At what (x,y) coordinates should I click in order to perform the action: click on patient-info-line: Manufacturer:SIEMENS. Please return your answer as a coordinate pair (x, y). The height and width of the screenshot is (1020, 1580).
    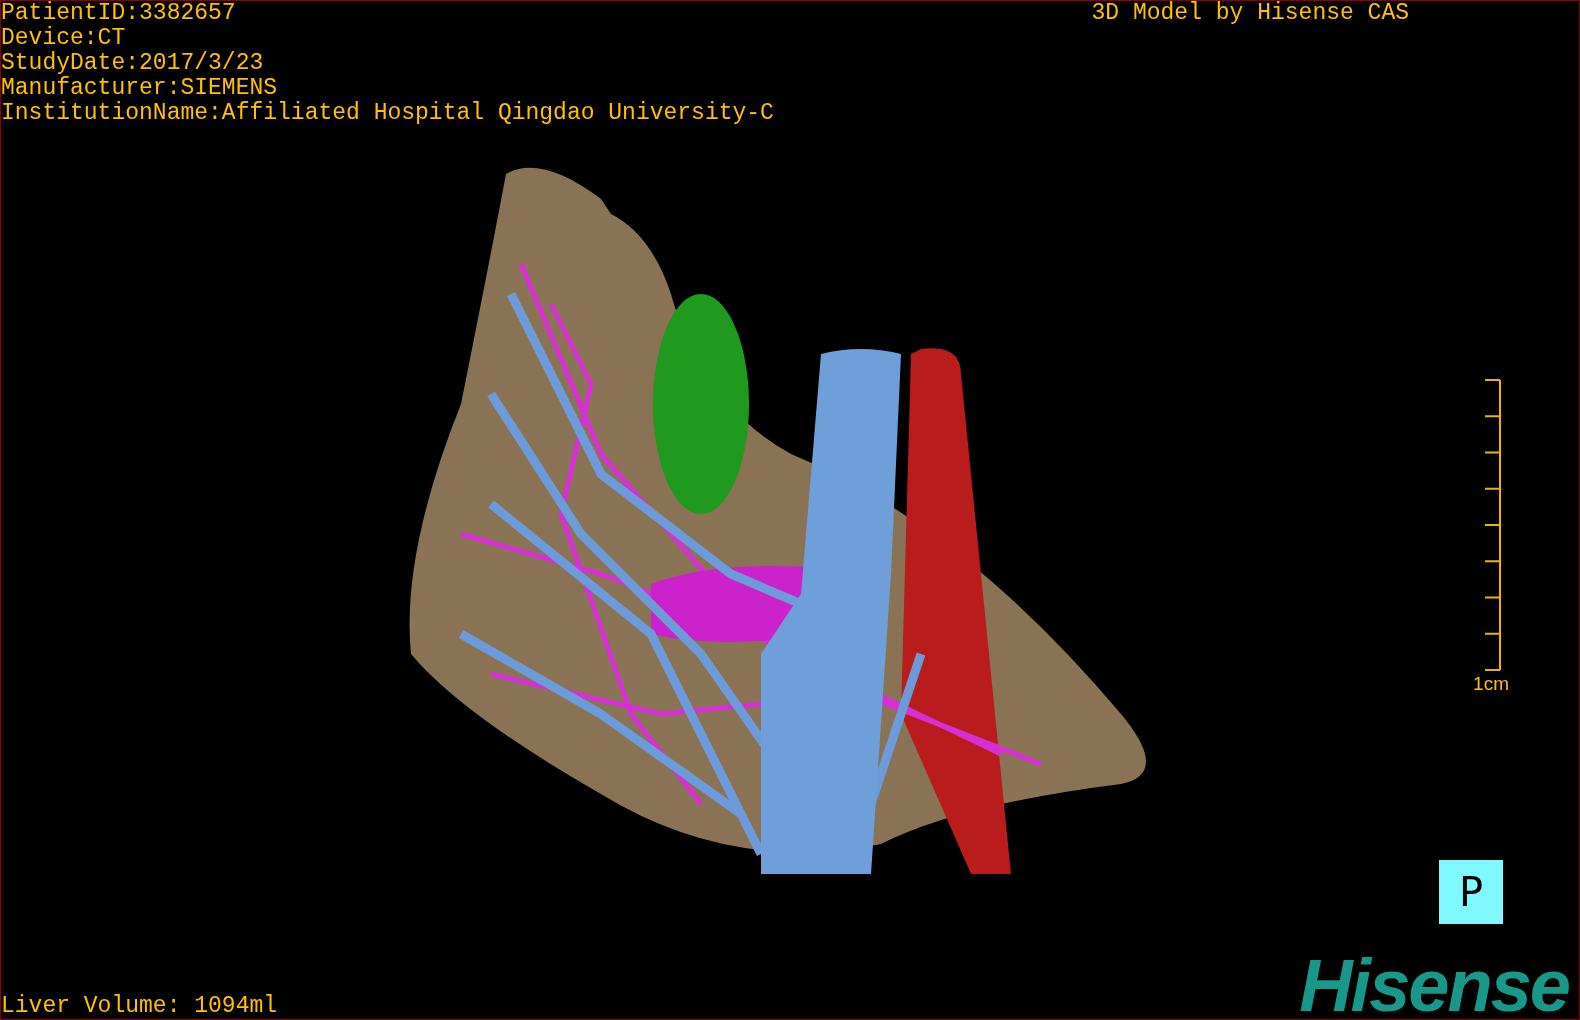
    Looking at the image, I should click on (139, 88).